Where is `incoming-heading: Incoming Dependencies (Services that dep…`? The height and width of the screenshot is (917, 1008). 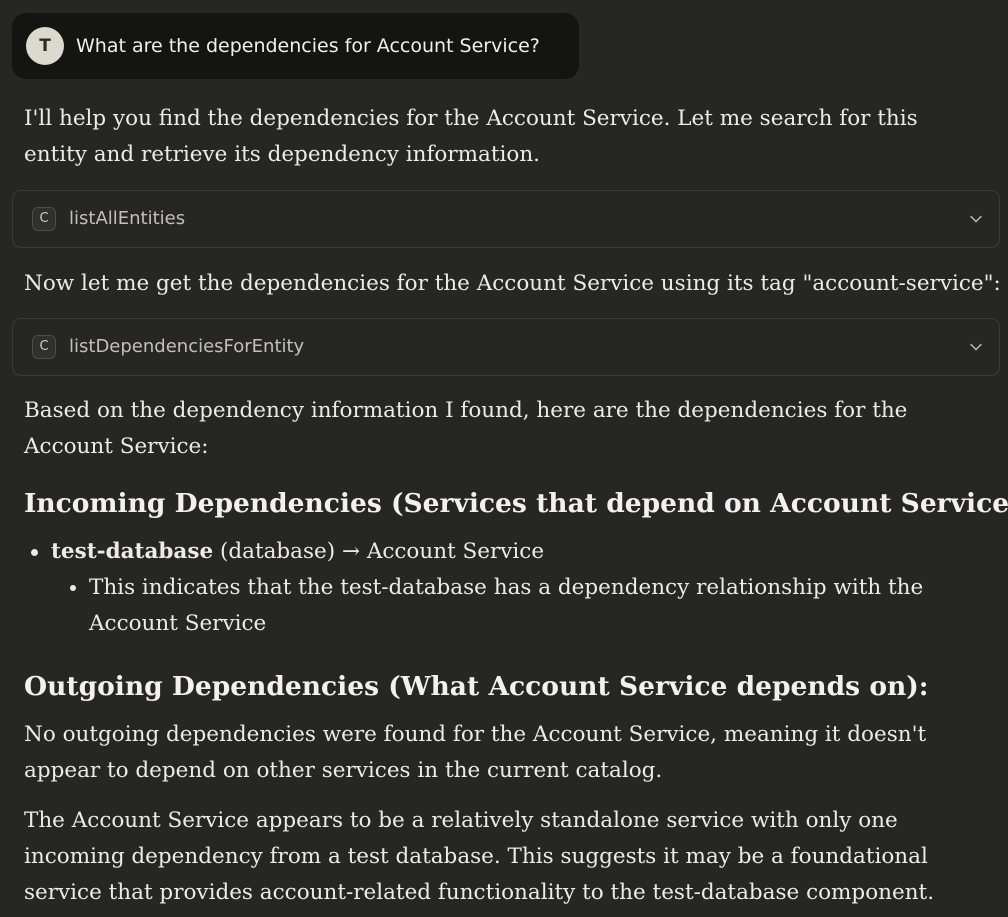
incoming-heading: Incoming Dependencies (Services that dep… is located at coordinates (516, 503).